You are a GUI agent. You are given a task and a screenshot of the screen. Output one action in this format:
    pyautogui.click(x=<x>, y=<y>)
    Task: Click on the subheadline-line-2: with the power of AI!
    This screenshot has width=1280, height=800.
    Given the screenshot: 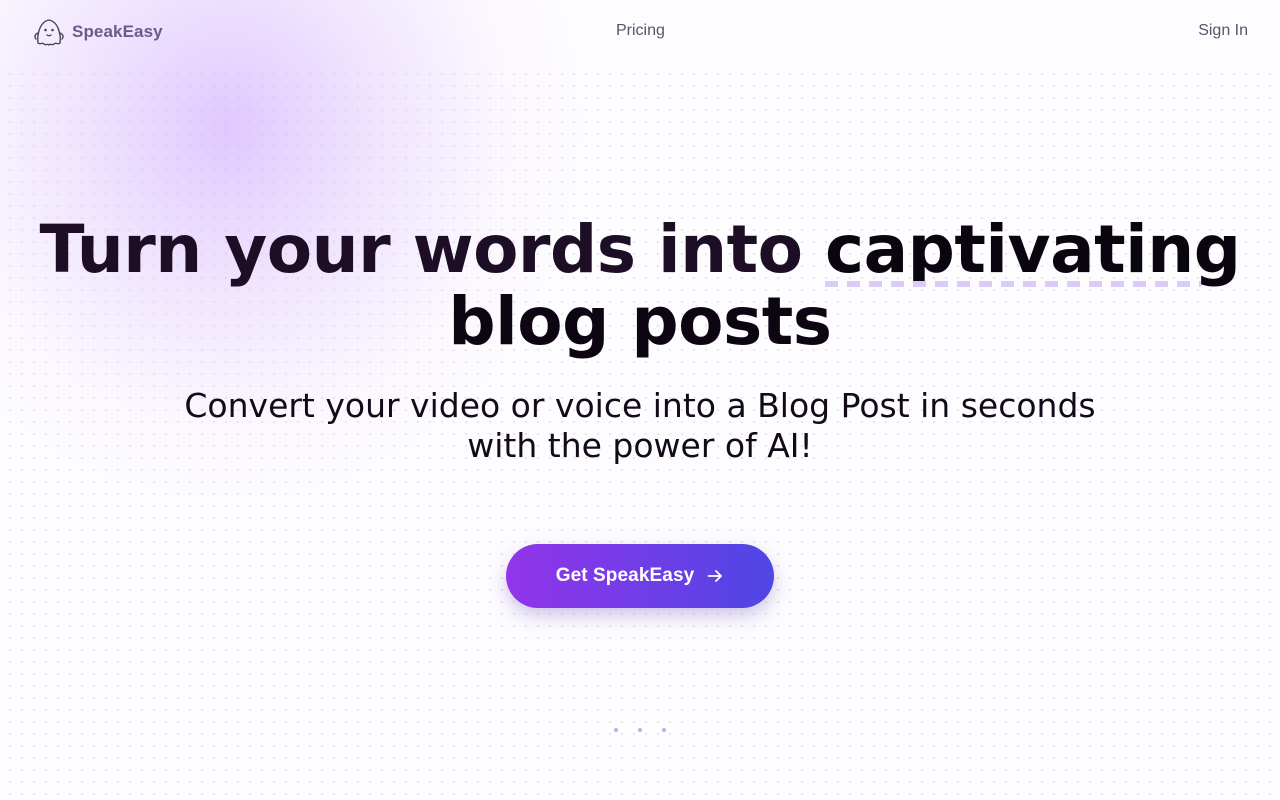 What is the action you would take?
    pyautogui.click(x=640, y=445)
    